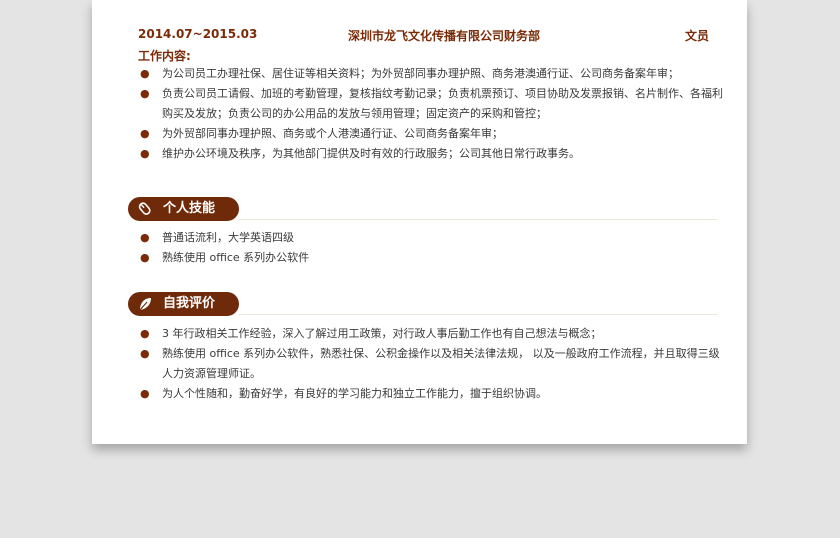 Image resolution: width=840 pixels, height=538 pixels. What do you see at coordinates (145, 304) in the screenshot?
I see `leaf-icon` at bounding box center [145, 304].